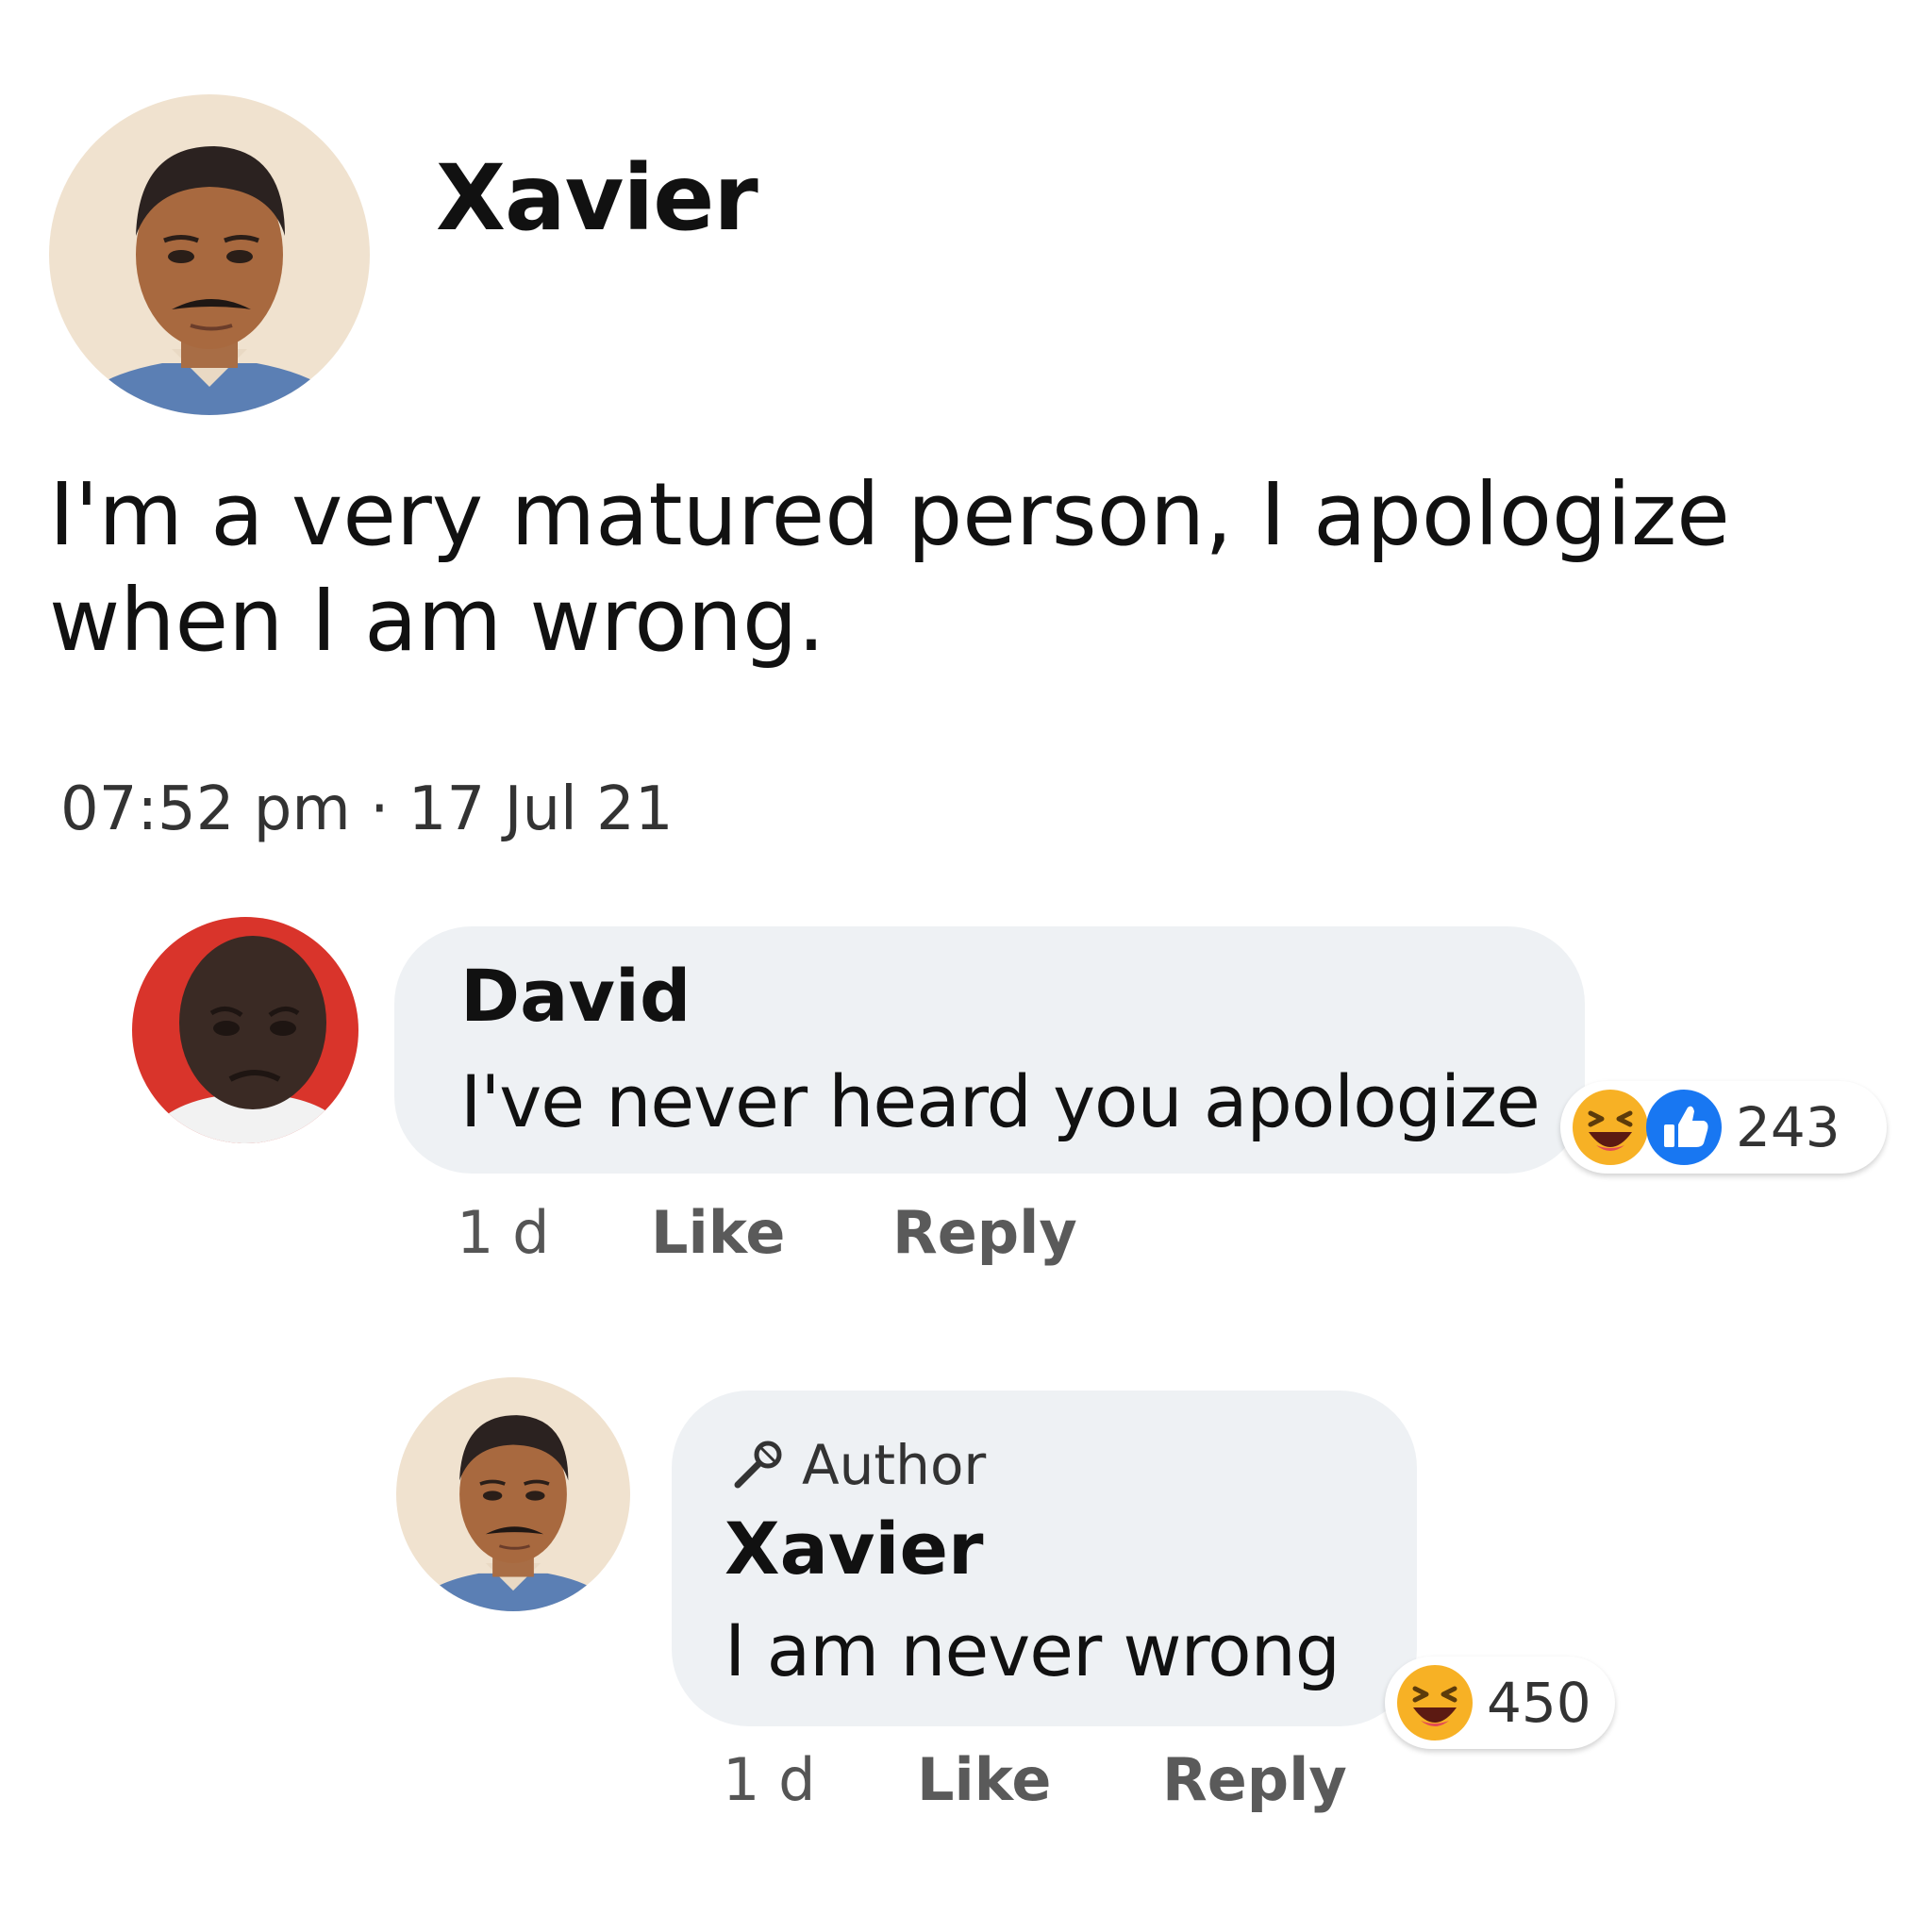  What do you see at coordinates (1684, 1128) in the screenshot?
I see `like-reaction-icon` at bounding box center [1684, 1128].